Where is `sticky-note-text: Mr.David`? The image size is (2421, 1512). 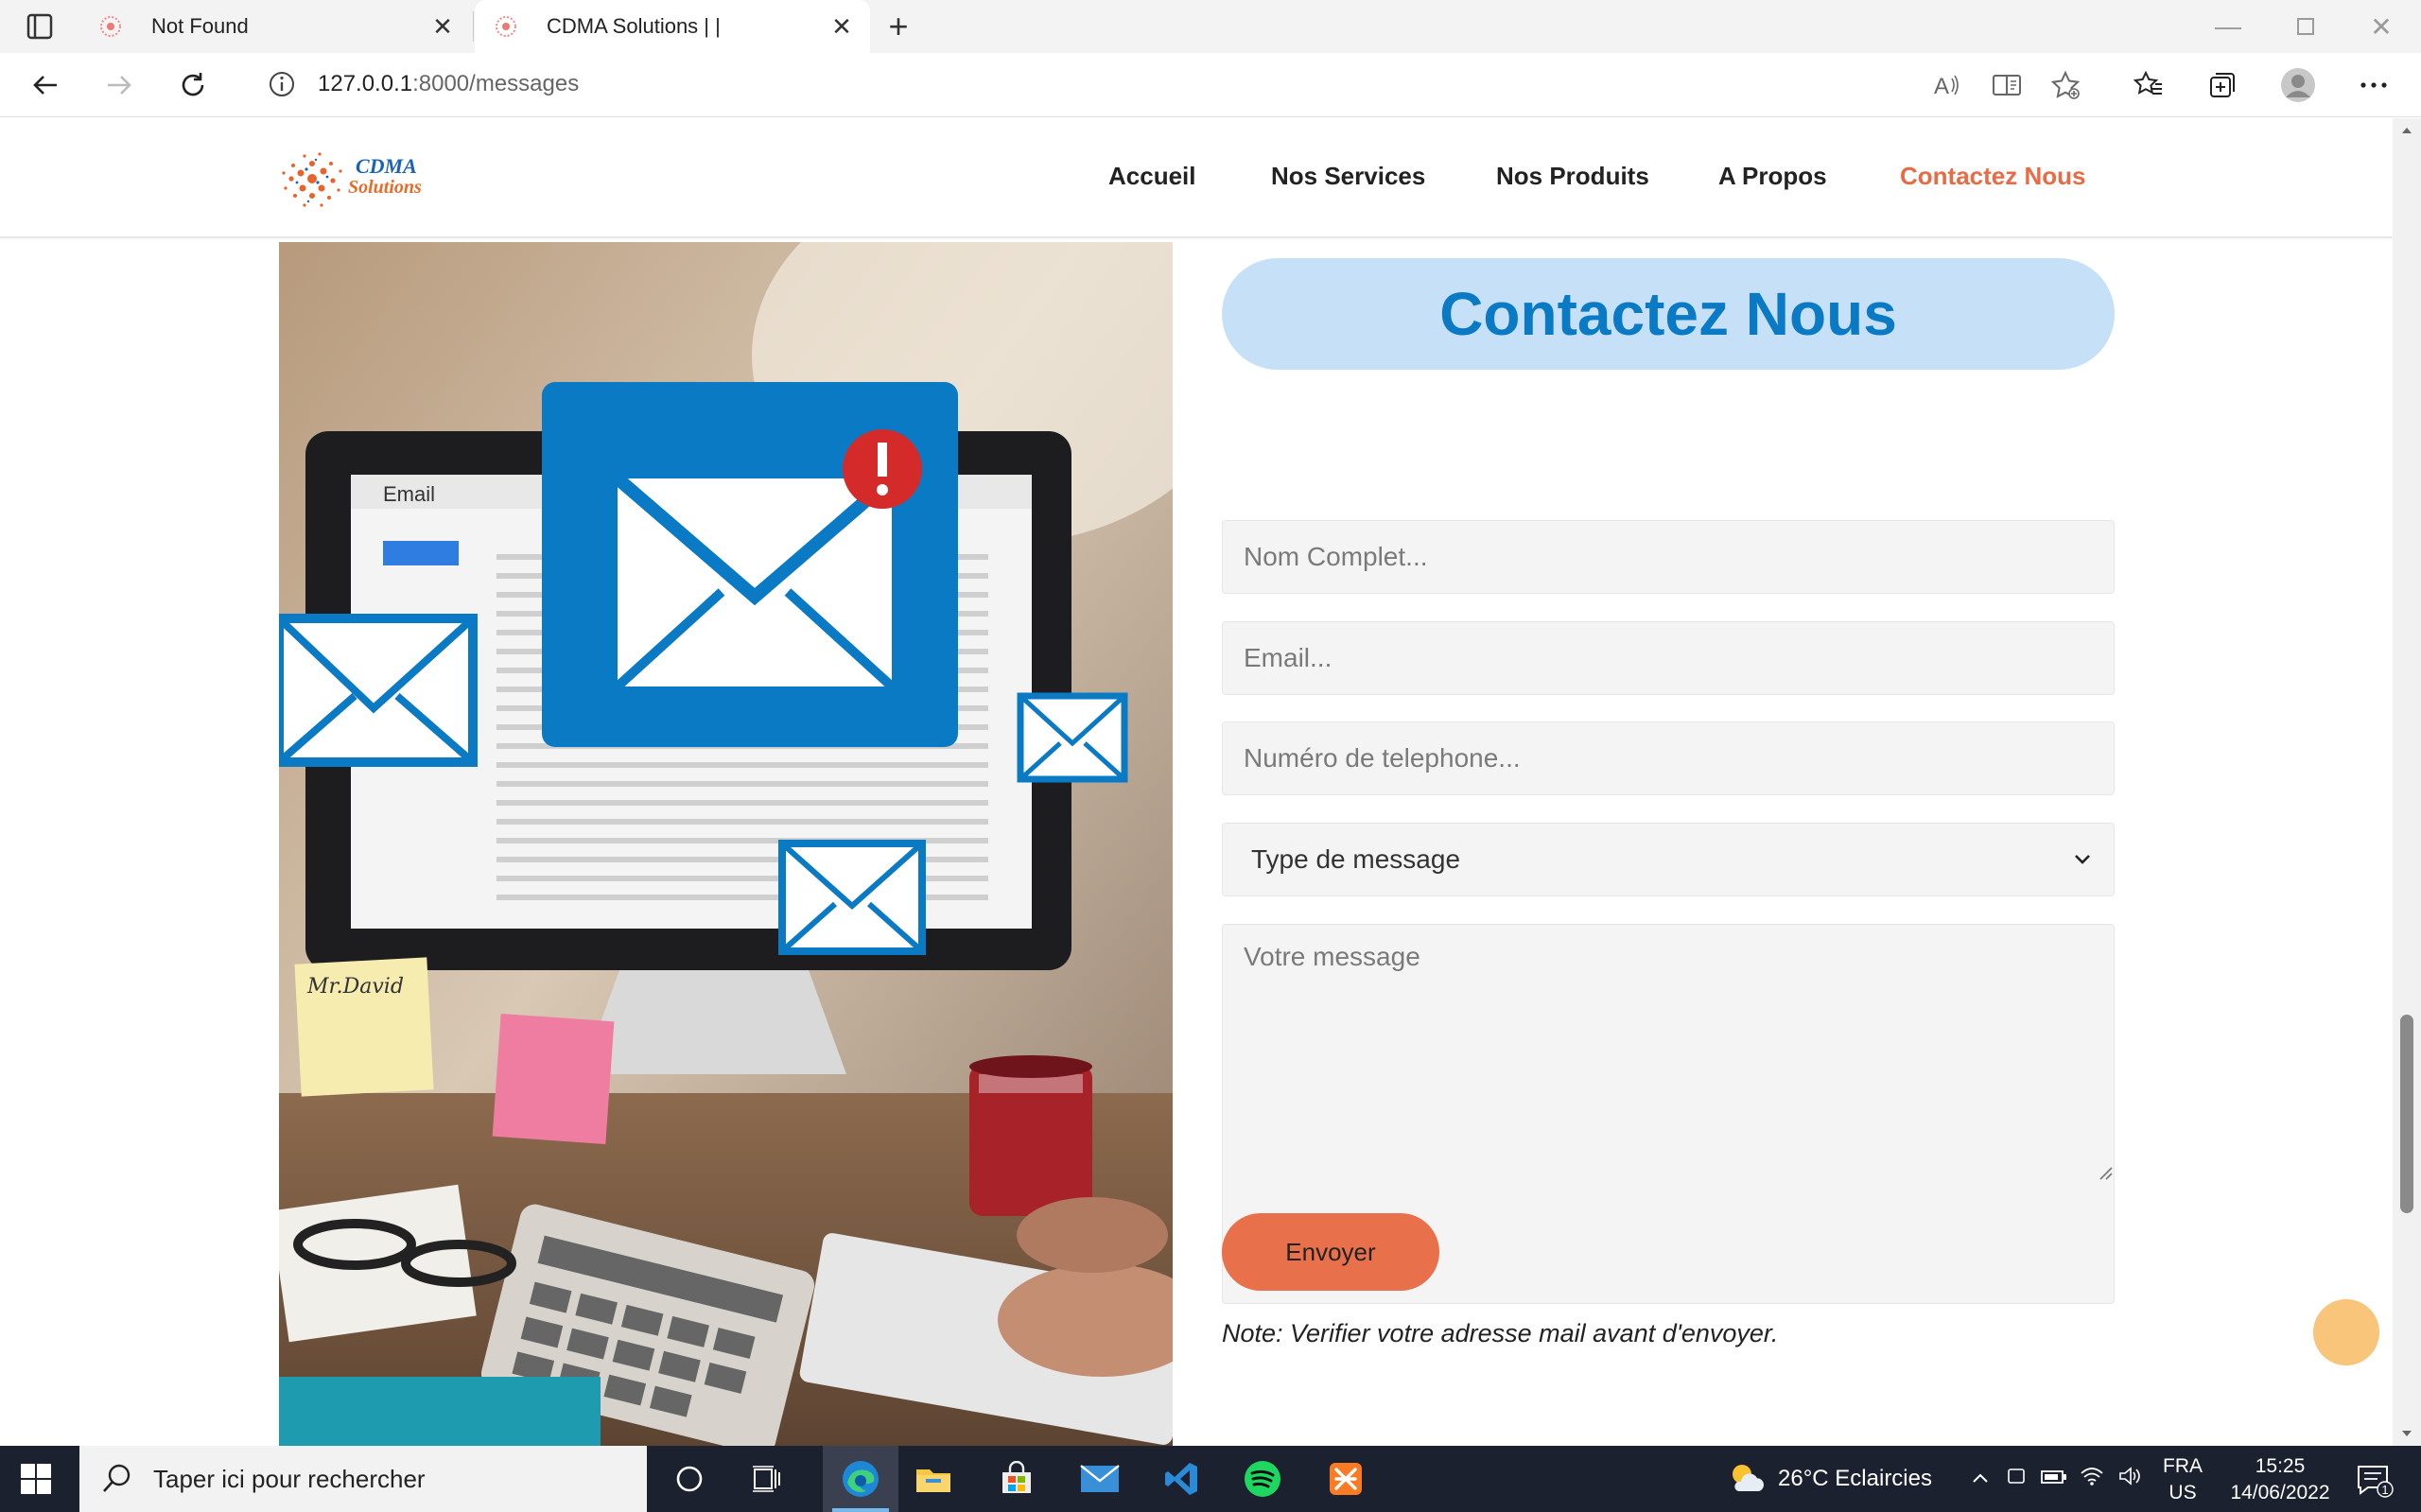 sticky-note-text: Mr.David is located at coordinates (355, 987).